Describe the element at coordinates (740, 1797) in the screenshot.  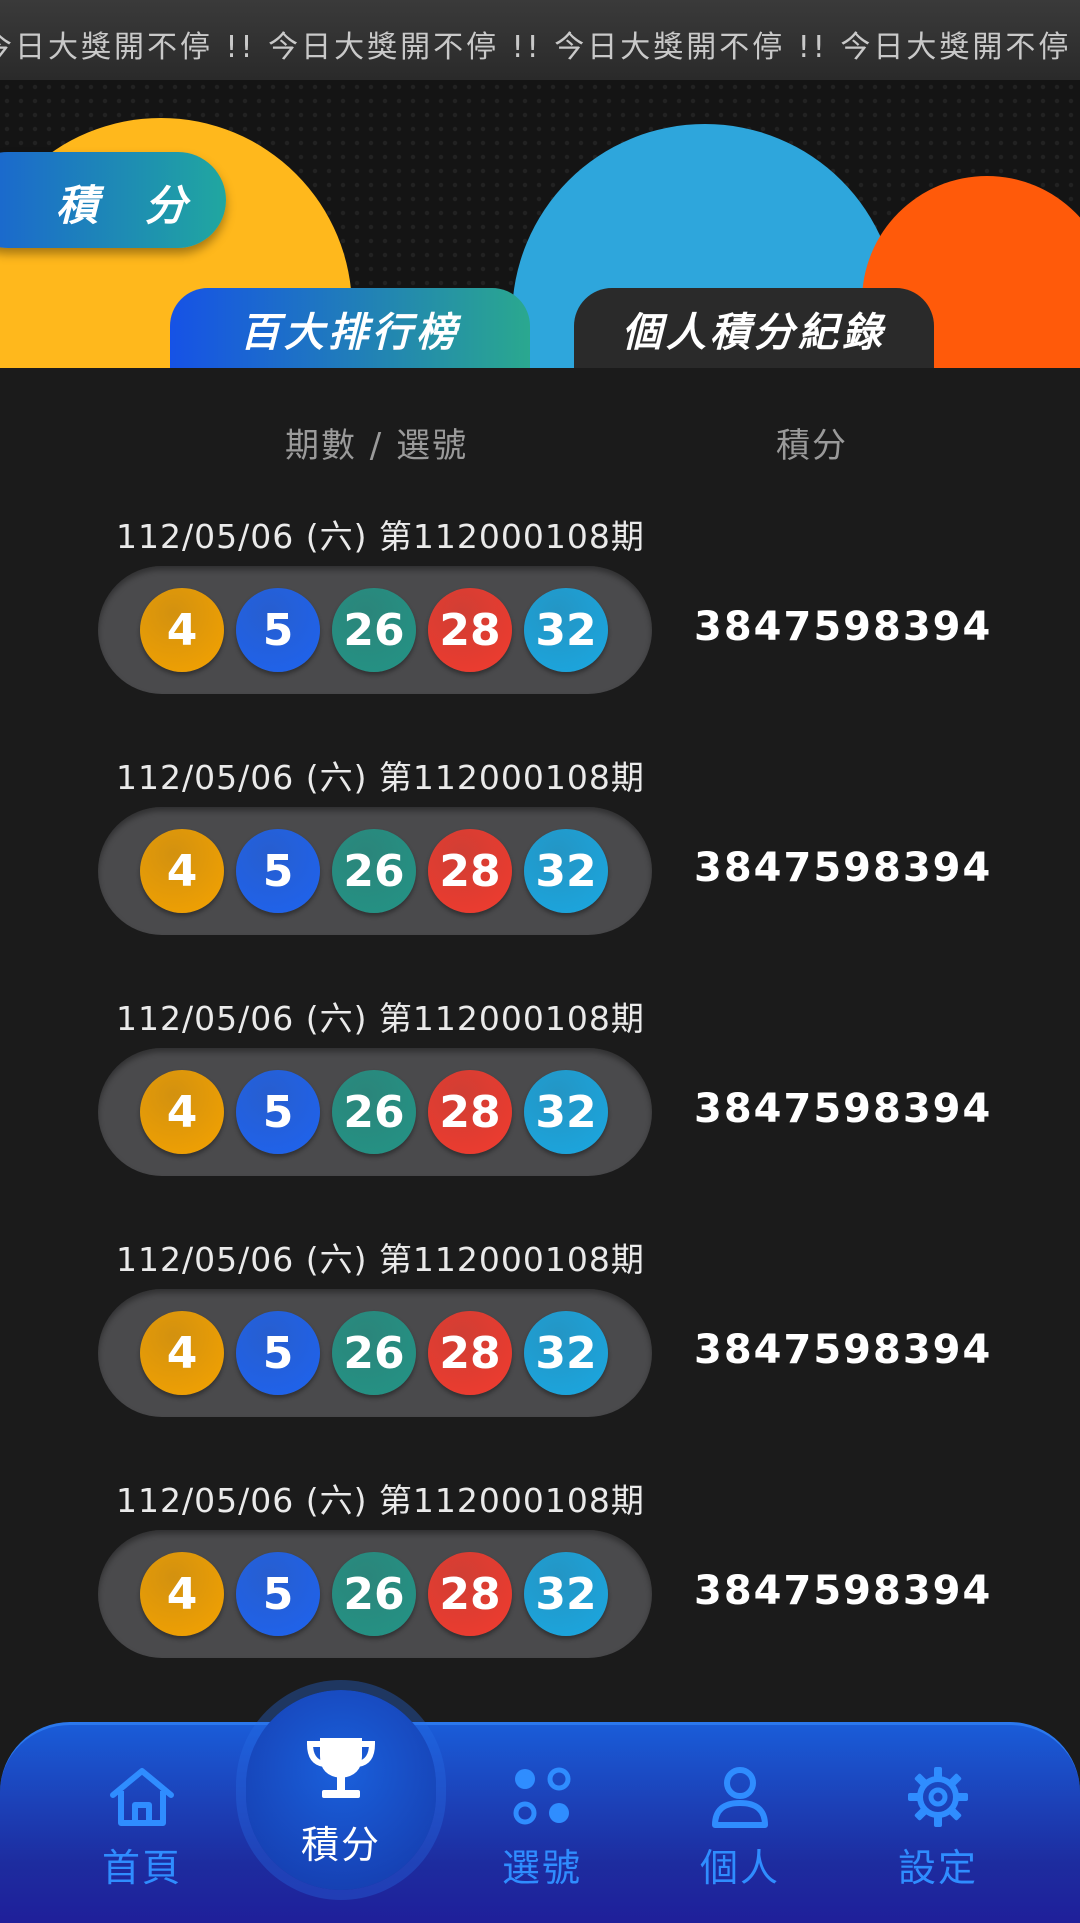
I see `person-icon` at that location.